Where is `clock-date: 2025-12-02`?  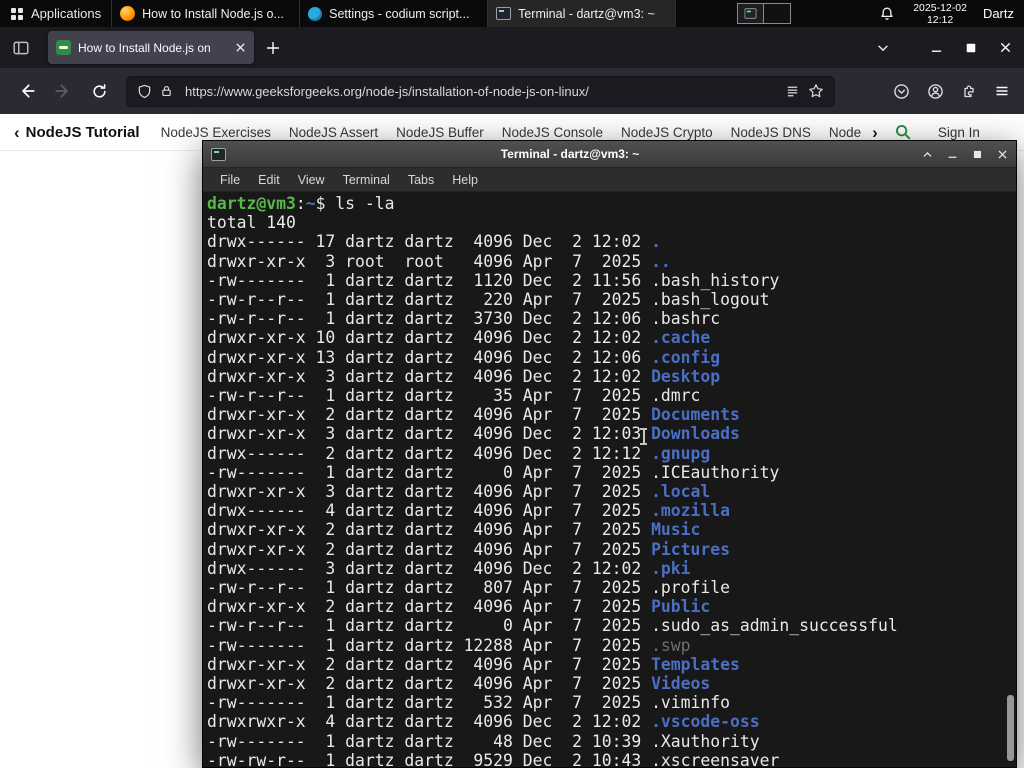
clock-date: 2025-12-02 is located at coordinates (940, 7).